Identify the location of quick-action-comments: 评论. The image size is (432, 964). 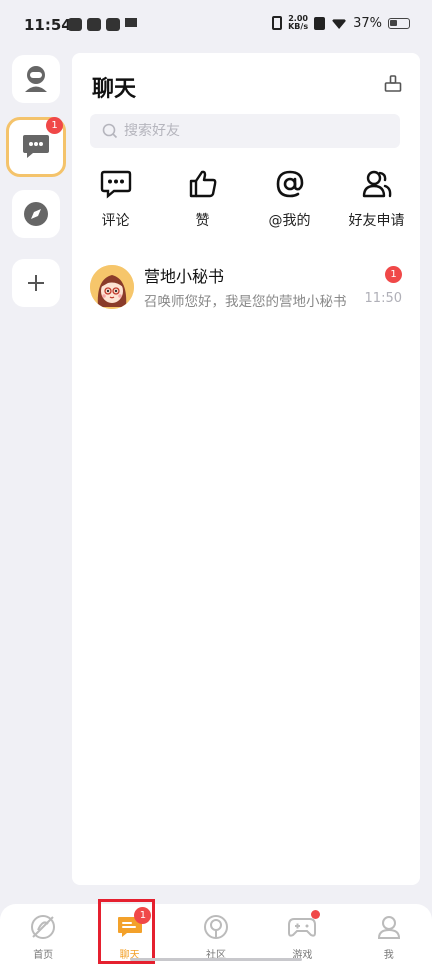
(115, 199).